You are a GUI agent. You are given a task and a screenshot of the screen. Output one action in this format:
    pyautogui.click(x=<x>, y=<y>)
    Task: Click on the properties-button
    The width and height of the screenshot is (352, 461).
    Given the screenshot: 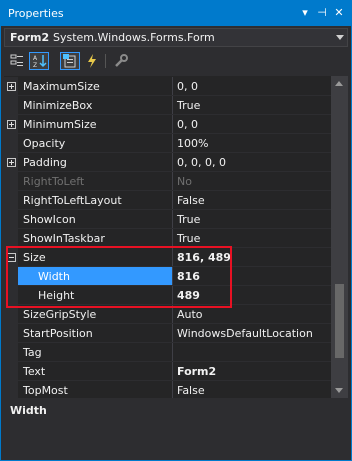 What is the action you would take?
    pyautogui.click(x=70, y=61)
    